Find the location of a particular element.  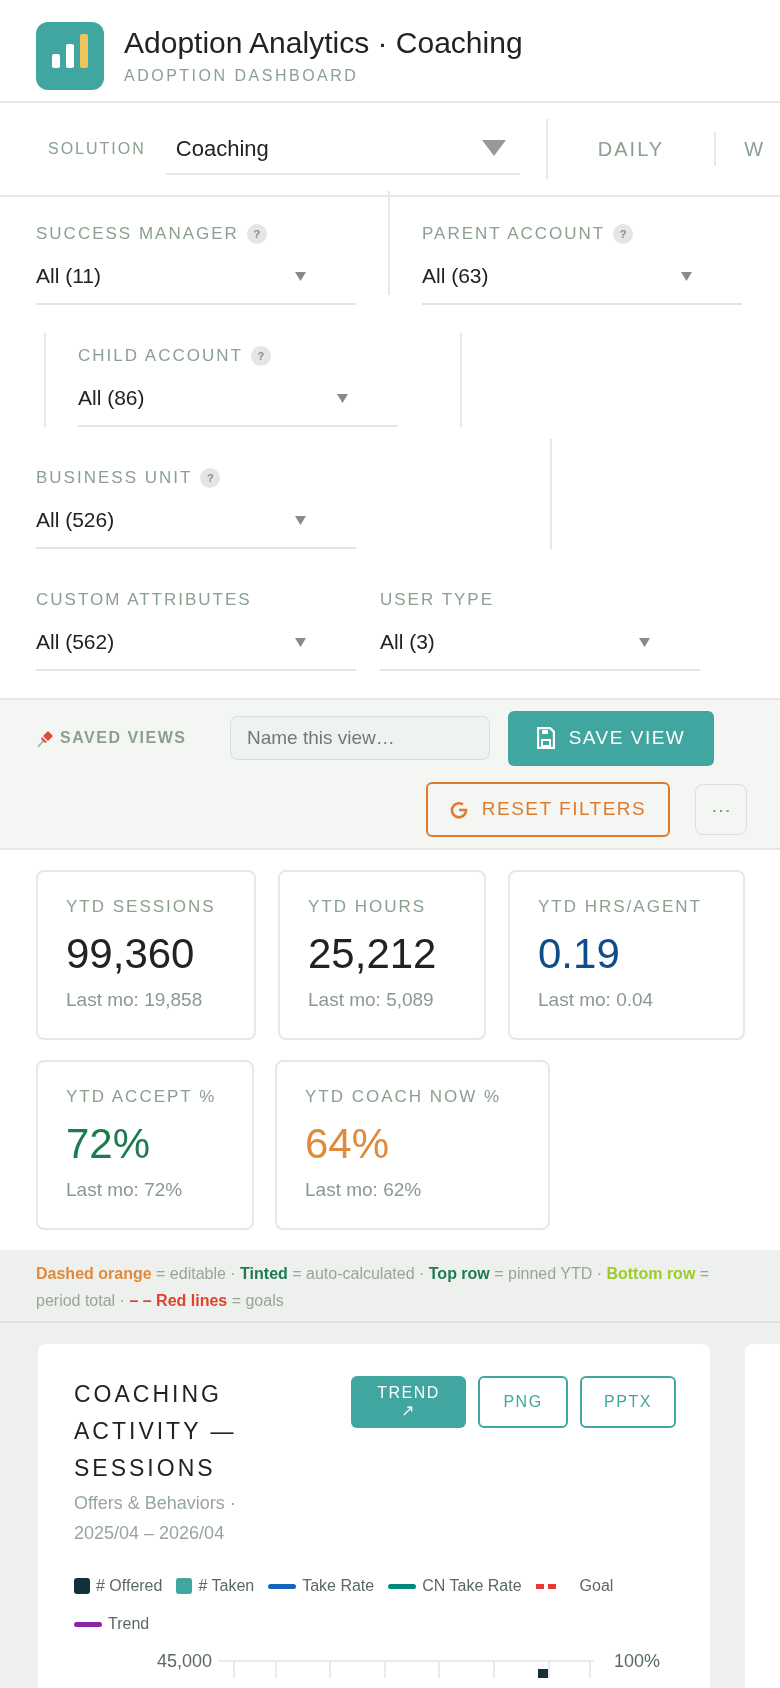

kpi-subtext: Last mo: 72% is located at coordinates (125, 1189).